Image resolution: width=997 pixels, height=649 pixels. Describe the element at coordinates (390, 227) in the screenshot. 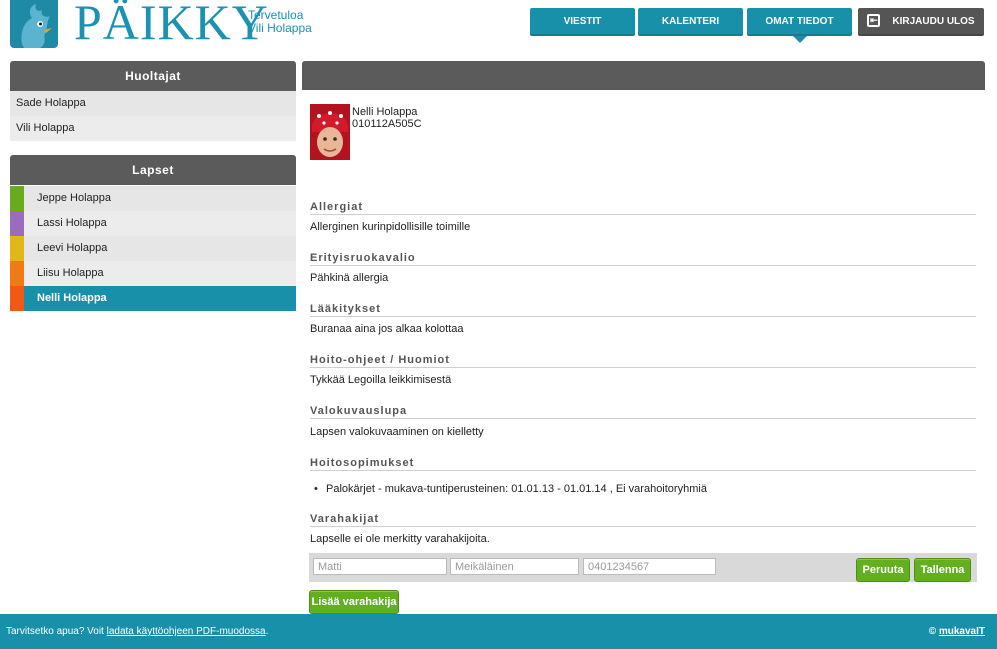

I see `allergies-text: Allerginen kurinpidollisille toimille` at that location.